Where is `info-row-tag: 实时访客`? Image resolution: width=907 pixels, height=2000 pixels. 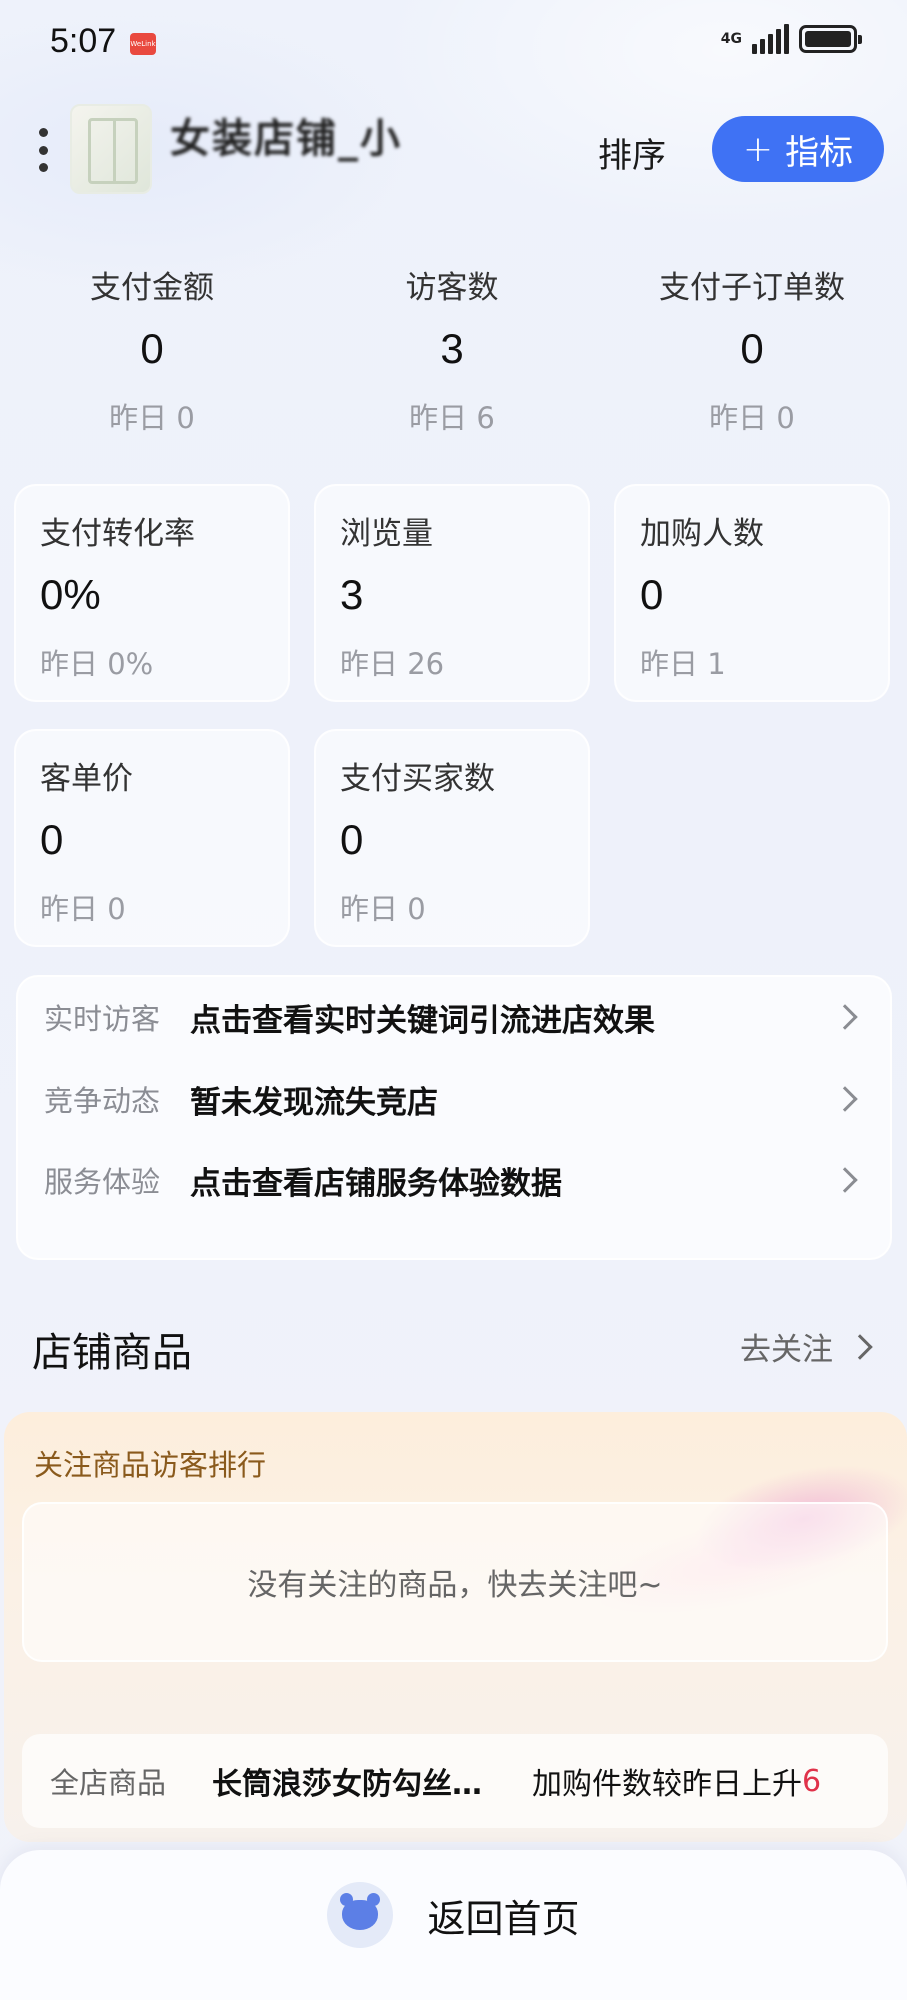 info-row-tag: 实时访客 is located at coordinates (102, 1019).